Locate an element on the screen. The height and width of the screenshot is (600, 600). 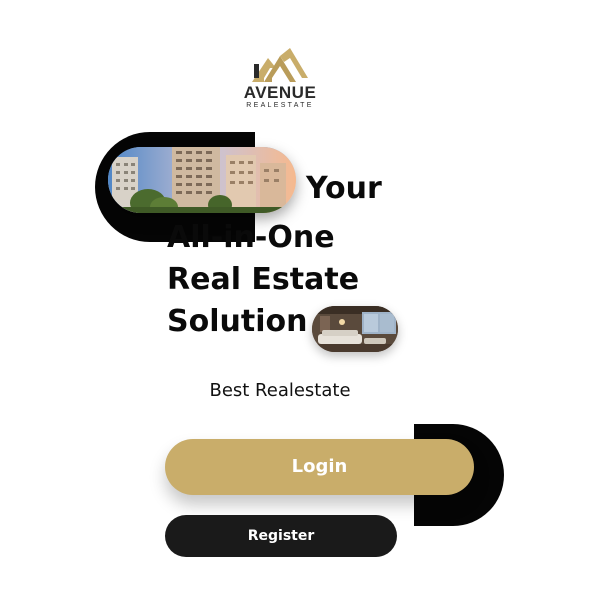
logo-subtitle: REALESTATE is located at coordinates (280, 105).